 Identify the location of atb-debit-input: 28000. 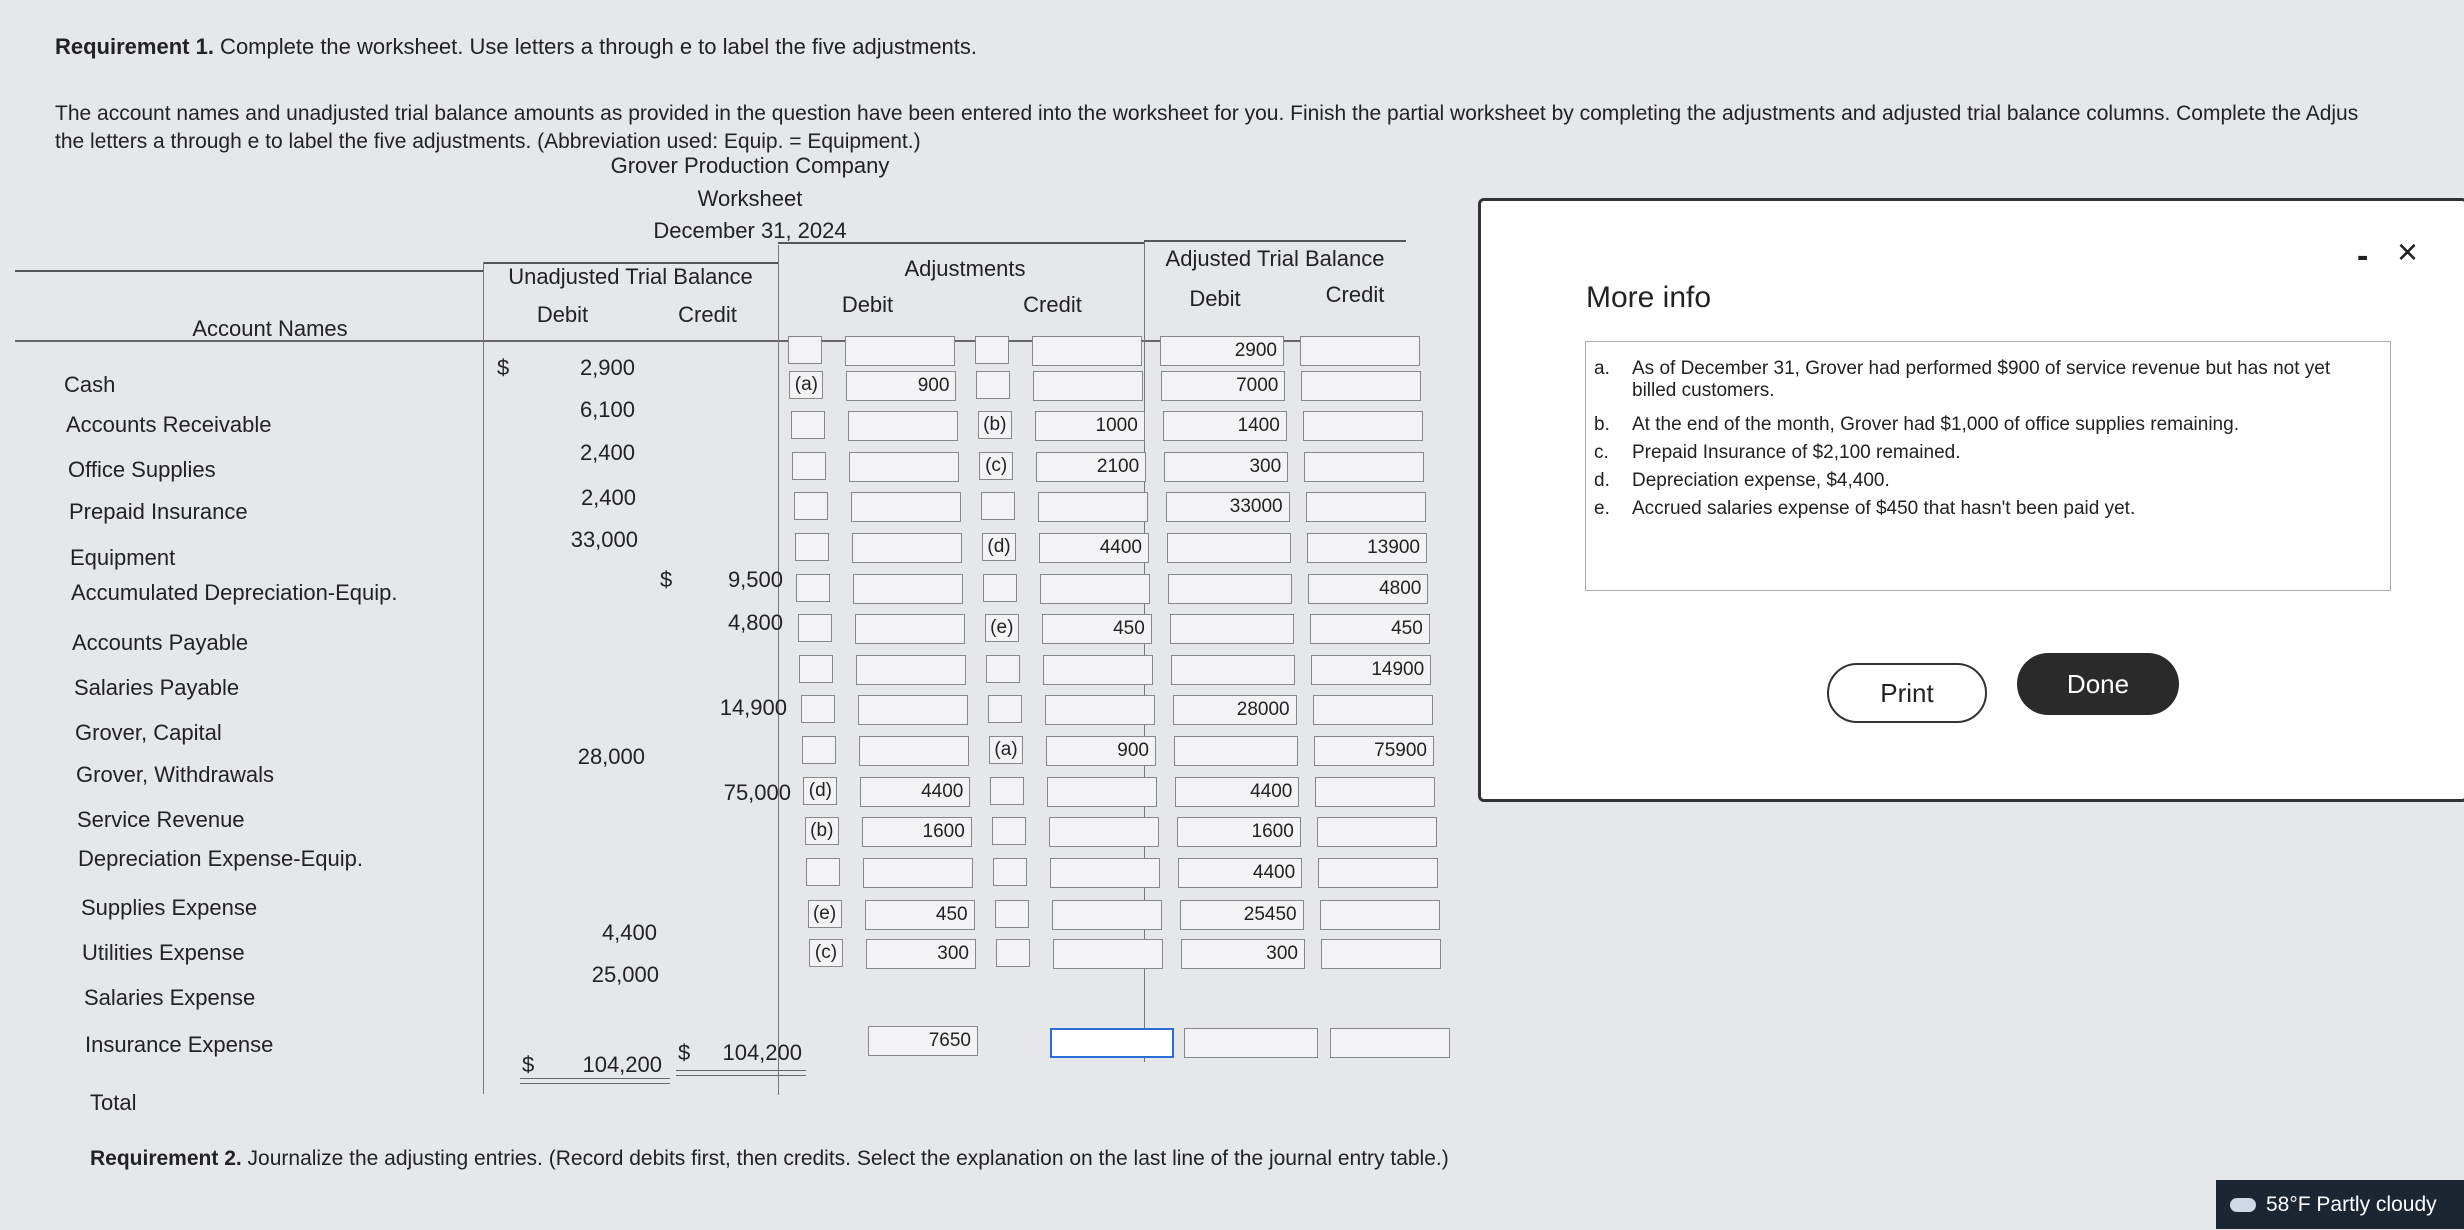
(1234, 710).